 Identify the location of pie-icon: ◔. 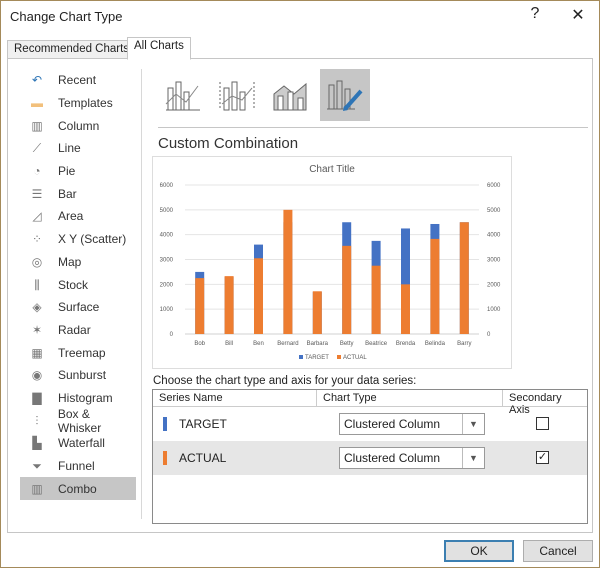
(37, 171).